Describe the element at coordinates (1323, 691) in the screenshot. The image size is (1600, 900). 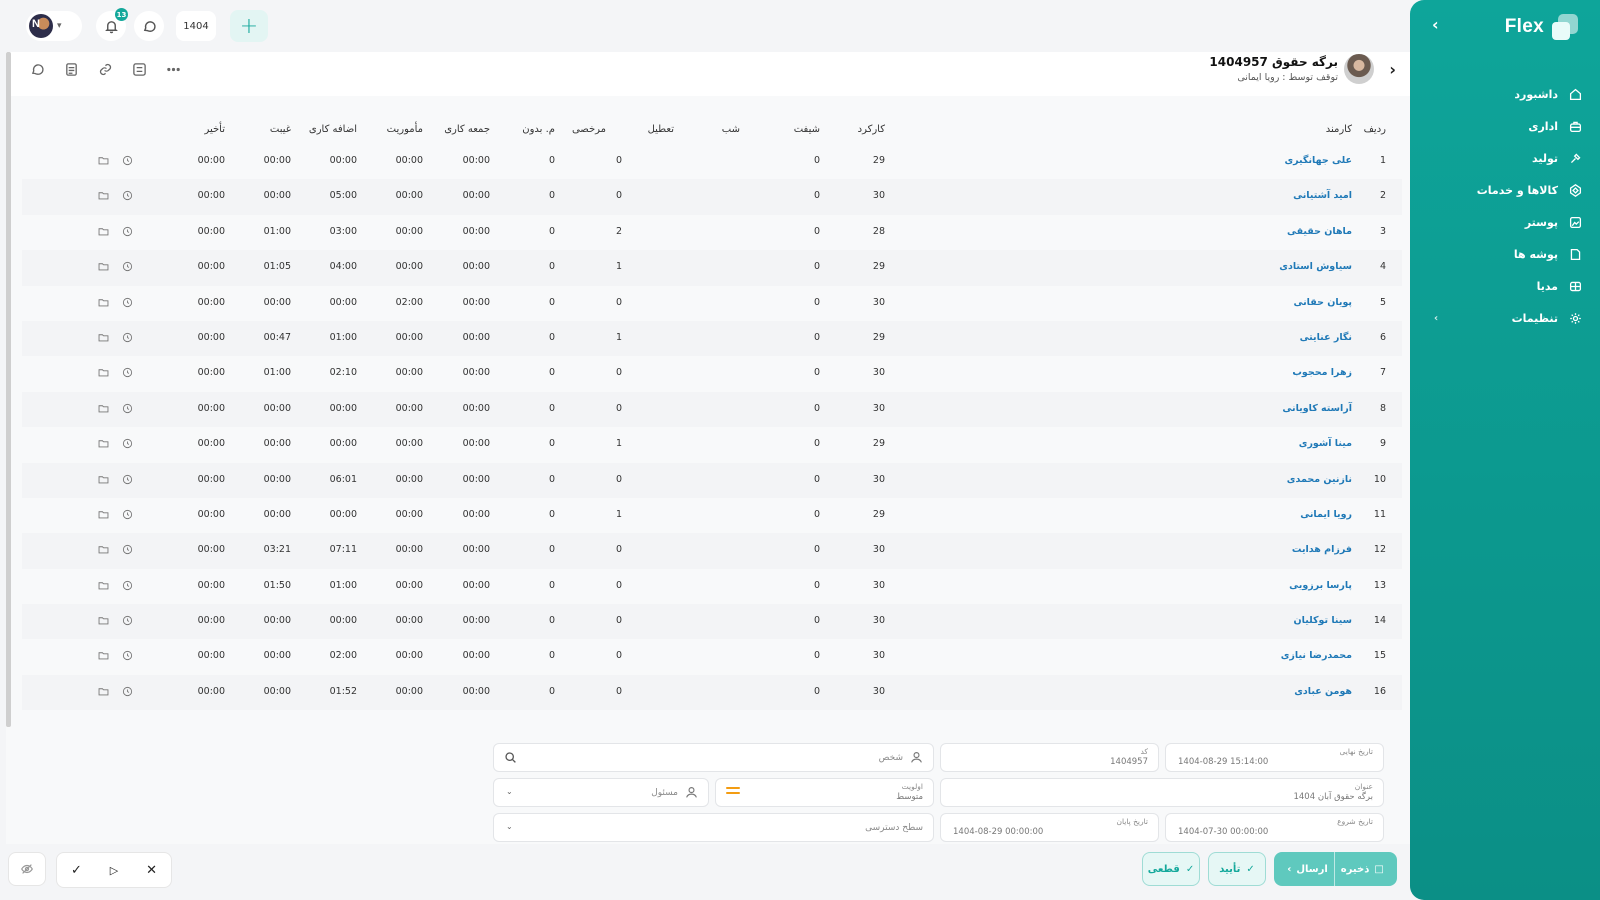
I see `cell-employee-name: هومن عبادی` at that location.